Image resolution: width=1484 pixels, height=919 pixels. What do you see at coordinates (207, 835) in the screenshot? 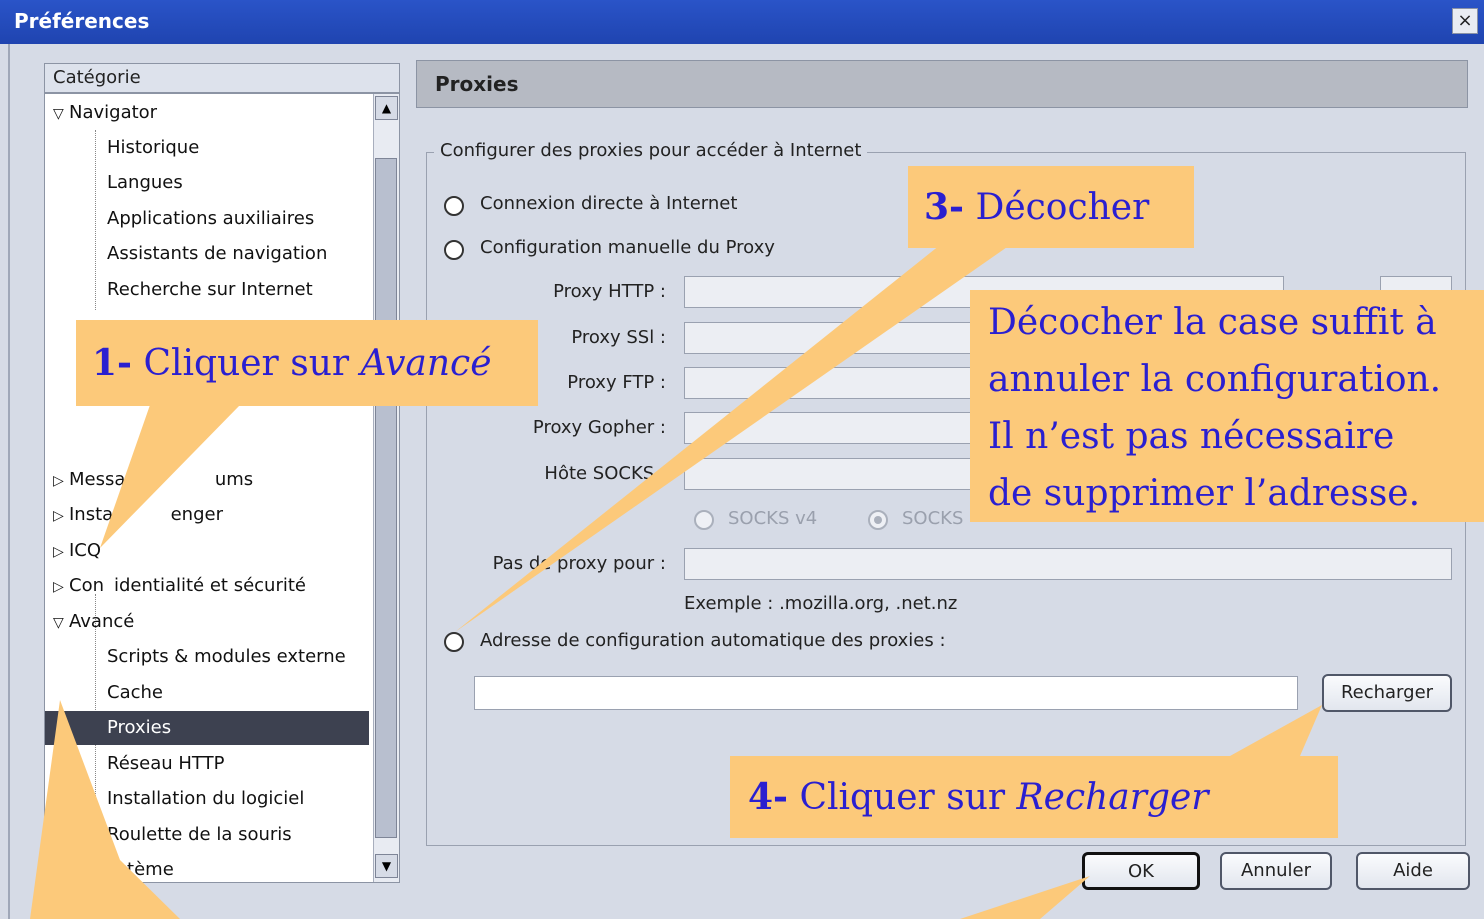
I see `tree-item-roulette: Roulette de la souris` at bounding box center [207, 835].